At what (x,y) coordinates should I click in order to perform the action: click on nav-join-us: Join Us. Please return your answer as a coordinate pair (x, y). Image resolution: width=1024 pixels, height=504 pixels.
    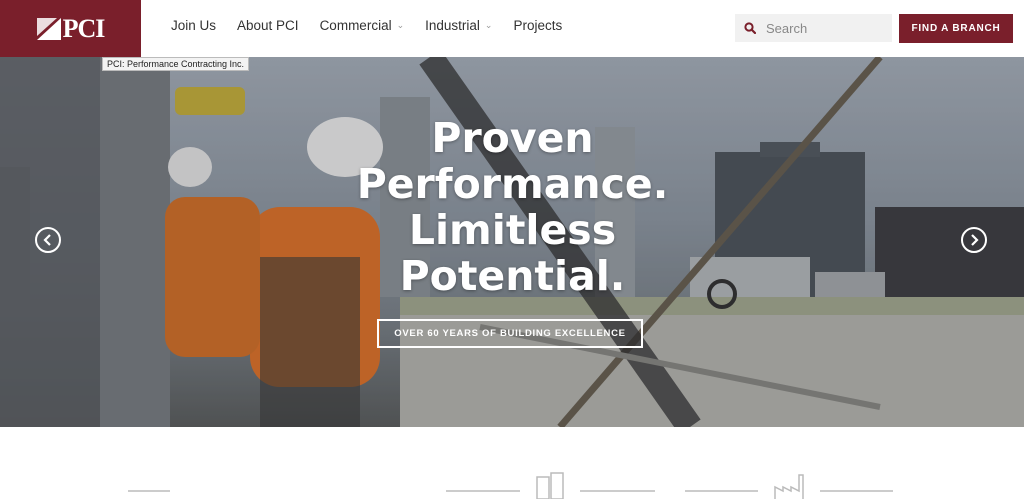
    Looking at the image, I should click on (193, 25).